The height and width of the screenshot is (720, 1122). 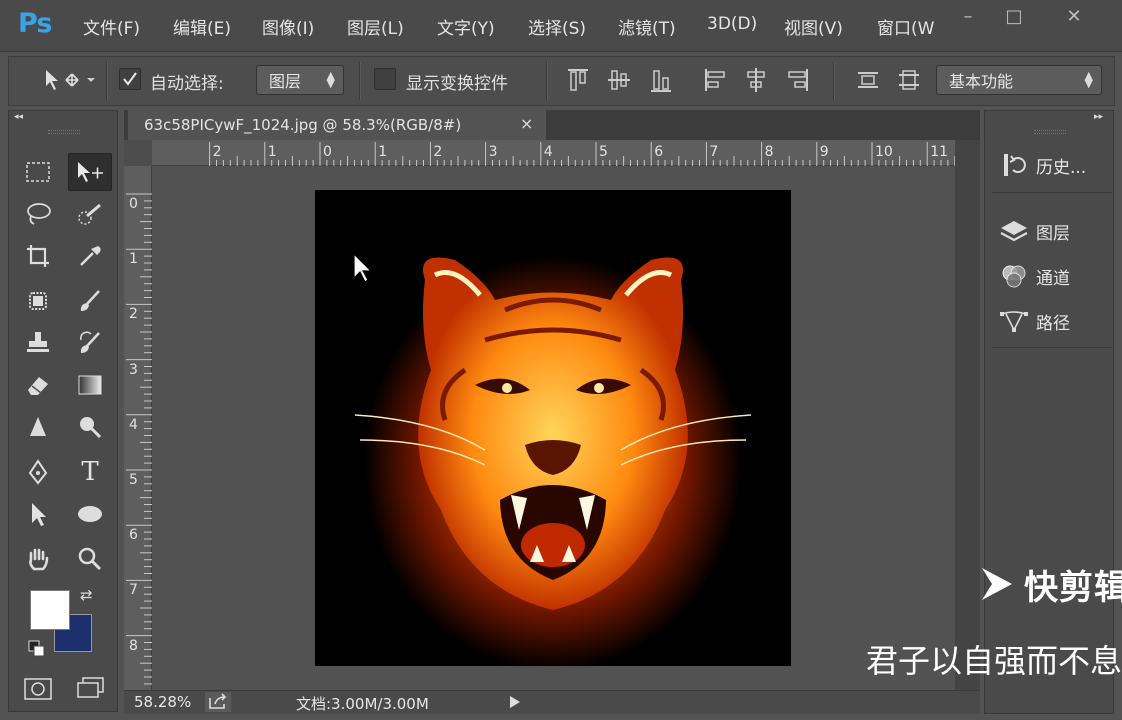 I want to click on dodge-tool, so click(x=90, y=427).